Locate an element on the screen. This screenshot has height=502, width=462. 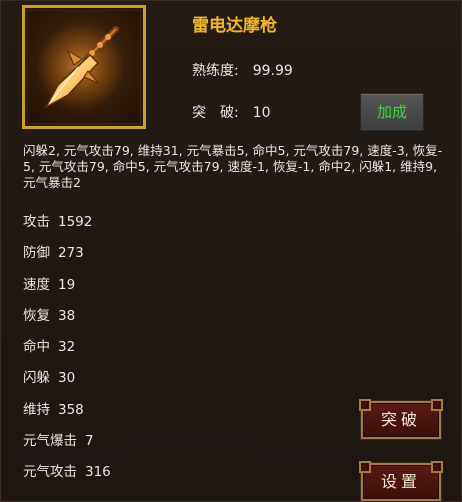
attribute-value: 358 is located at coordinates (71, 409).